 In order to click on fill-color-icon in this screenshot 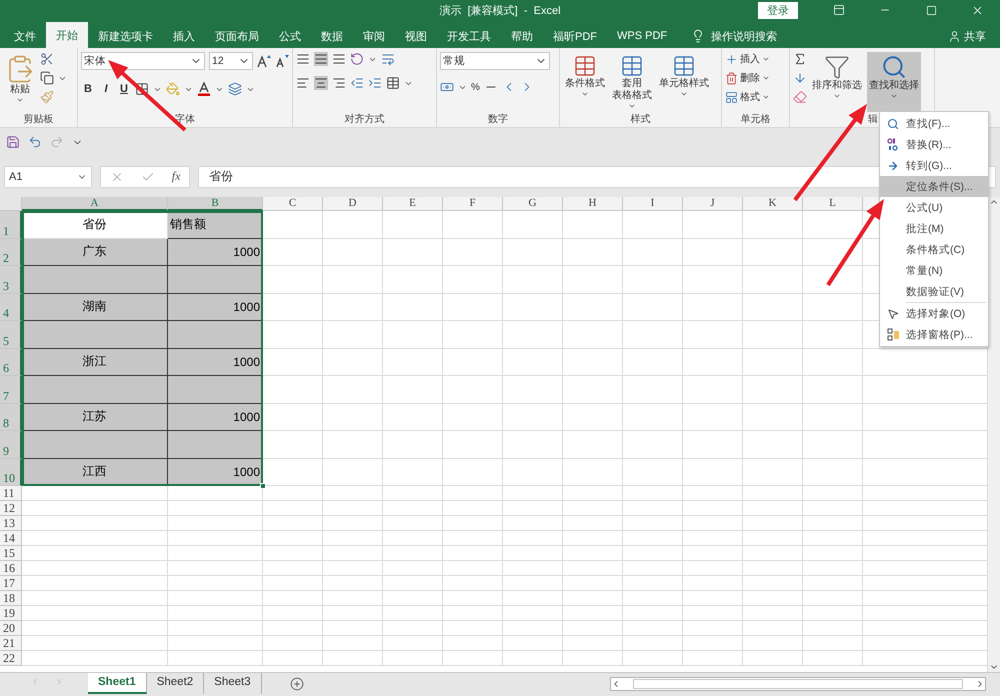, I will do `click(173, 89)`.